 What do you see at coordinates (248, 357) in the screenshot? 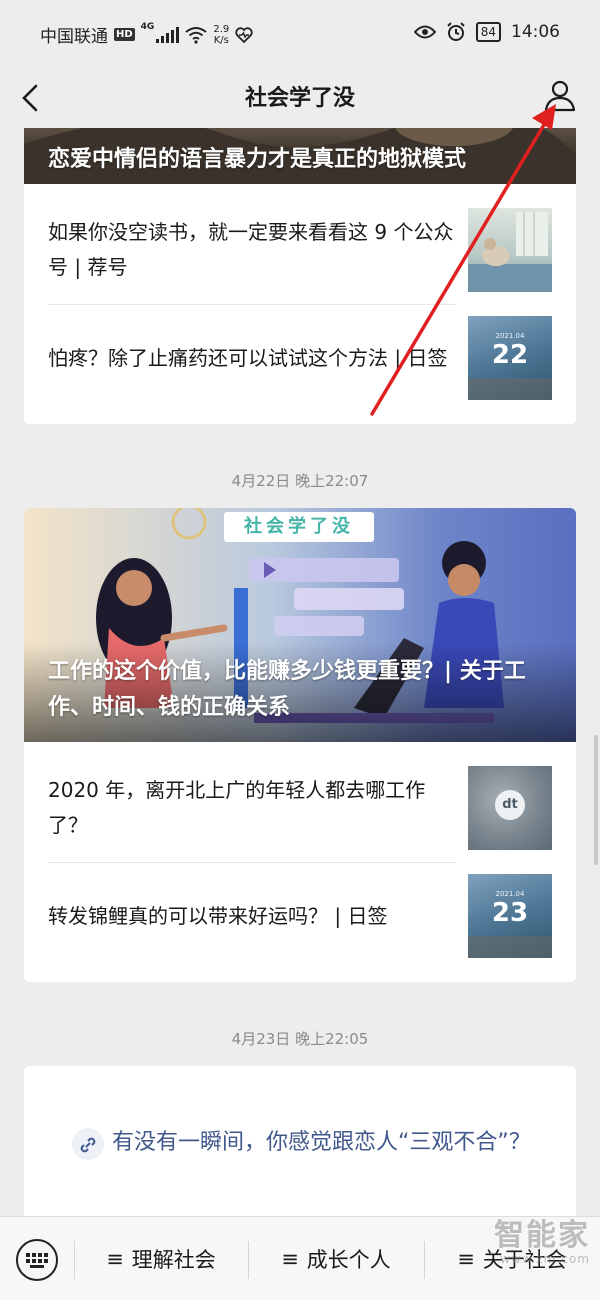
I see `article-title: 怕疼？除了止痛药还可以试试这个方法 | 日签` at bounding box center [248, 357].